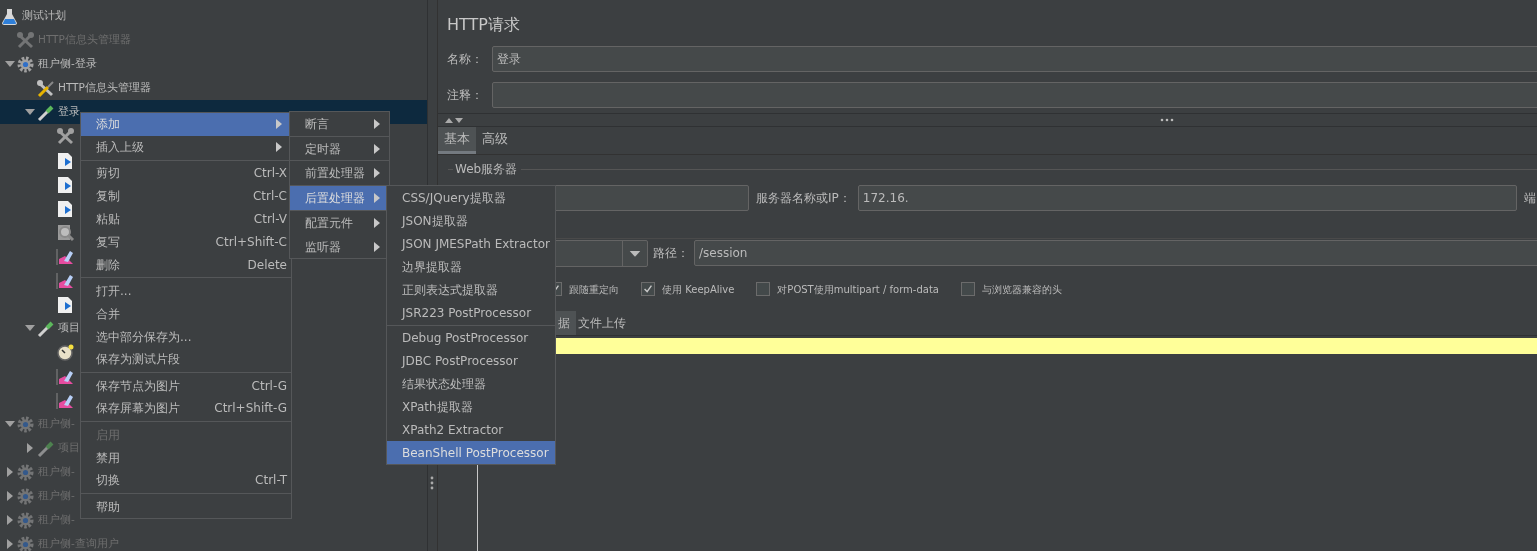 This screenshot has width=1537, height=551. Describe the element at coordinates (104, 88) in the screenshot. I see `tree-label: HTTP信息头管理器` at that location.